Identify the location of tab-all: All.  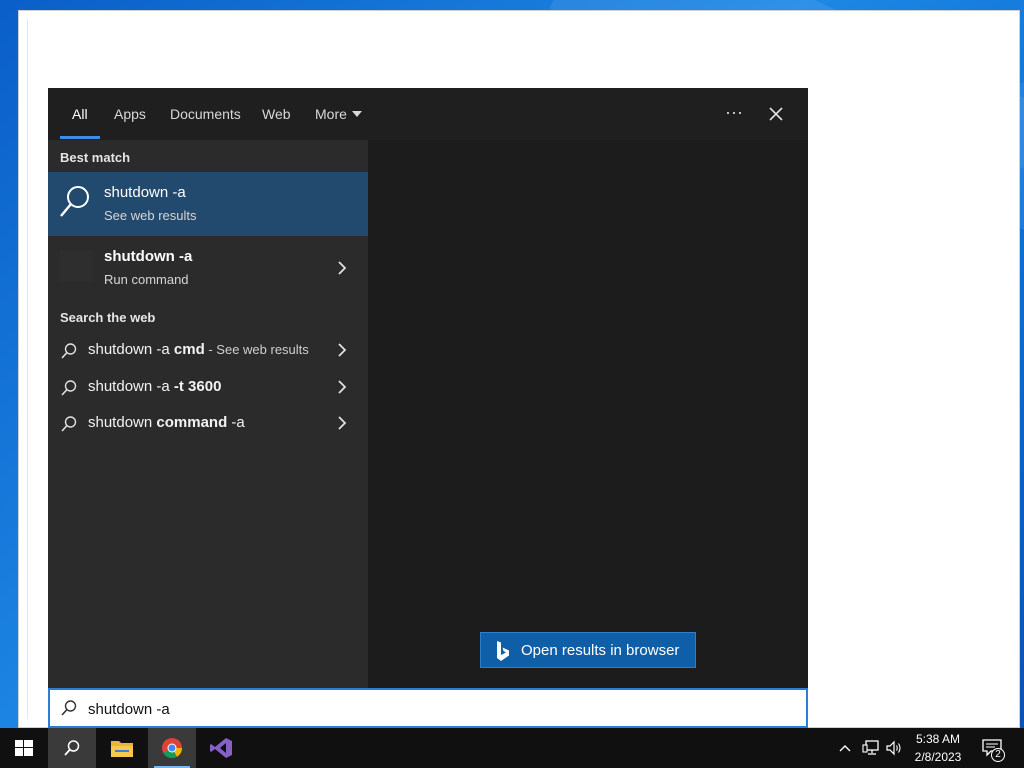
(80, 114).